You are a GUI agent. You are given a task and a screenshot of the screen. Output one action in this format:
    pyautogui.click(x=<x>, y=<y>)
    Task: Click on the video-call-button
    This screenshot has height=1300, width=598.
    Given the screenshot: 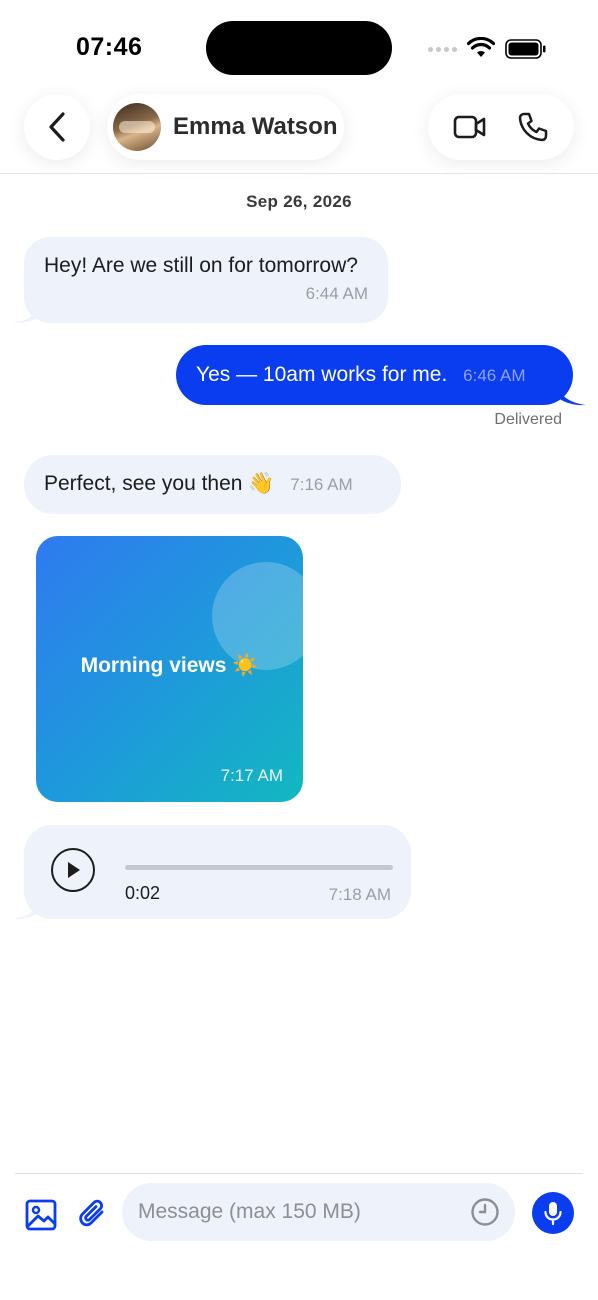 What is the action you would take?
    pyautogui.click(x=470, y=127)
    